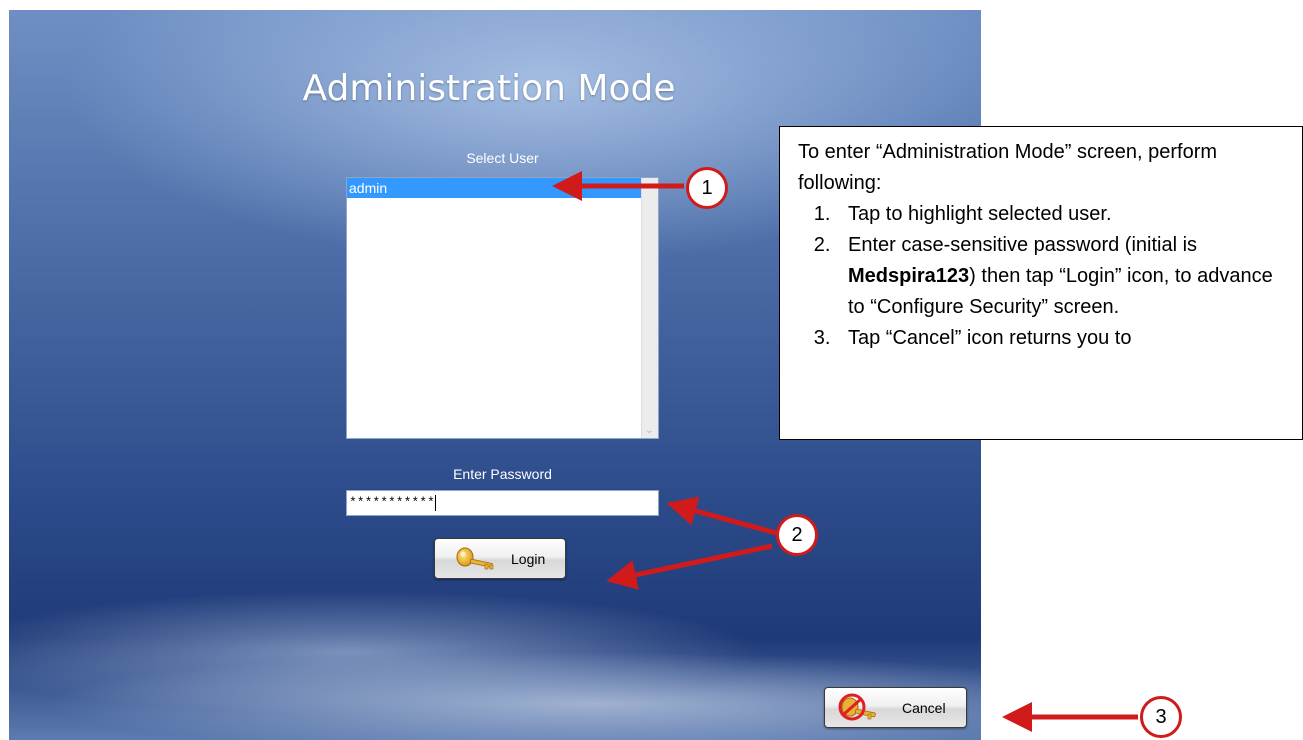  I want to click on login-button-label: Login, so click(528, 558).